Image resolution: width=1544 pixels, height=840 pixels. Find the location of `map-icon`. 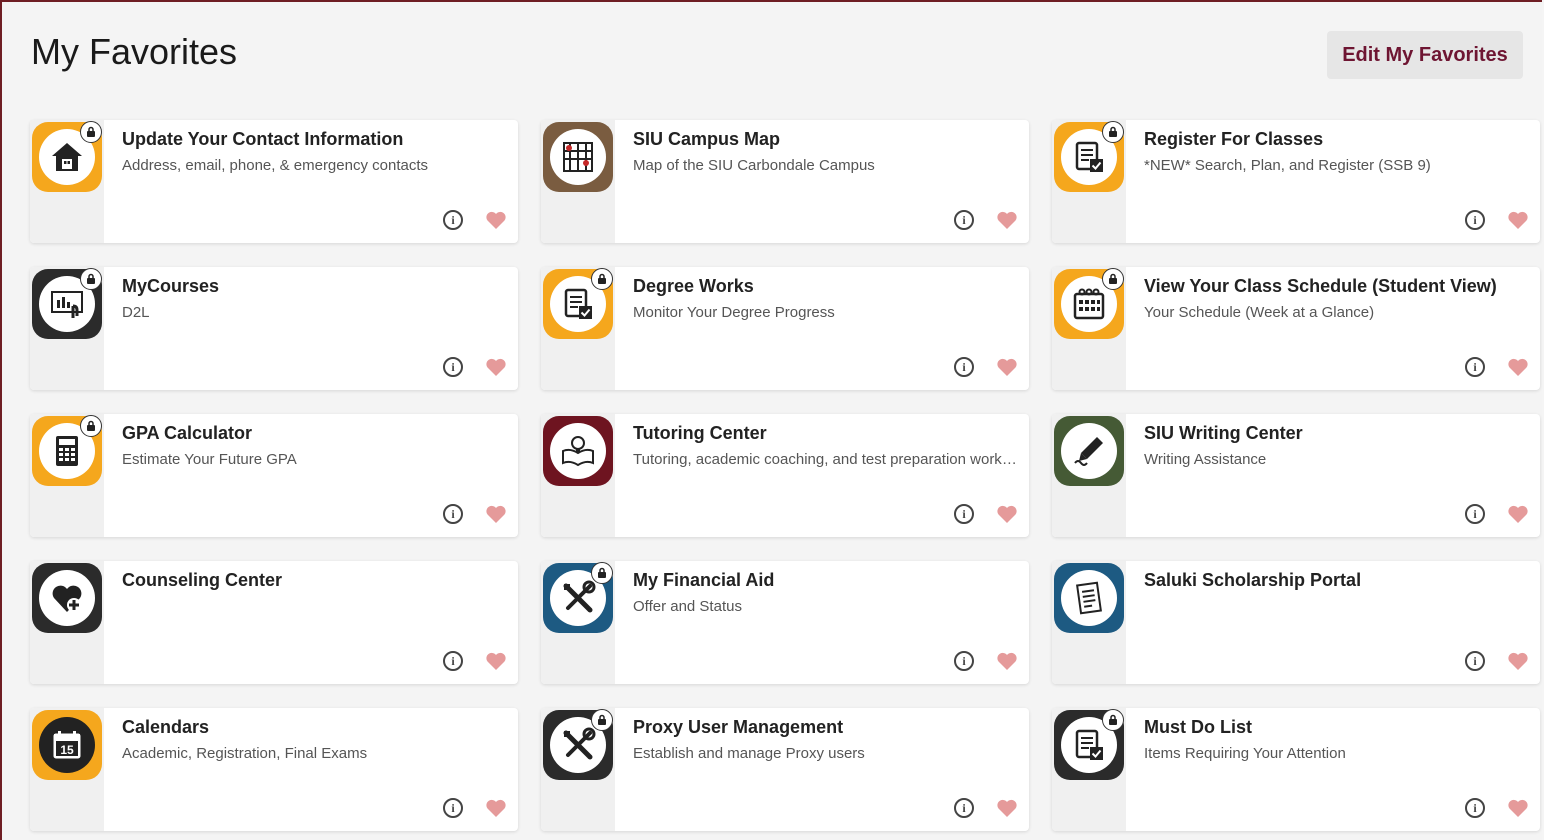

map-icon is located at coordinates (578, 157).